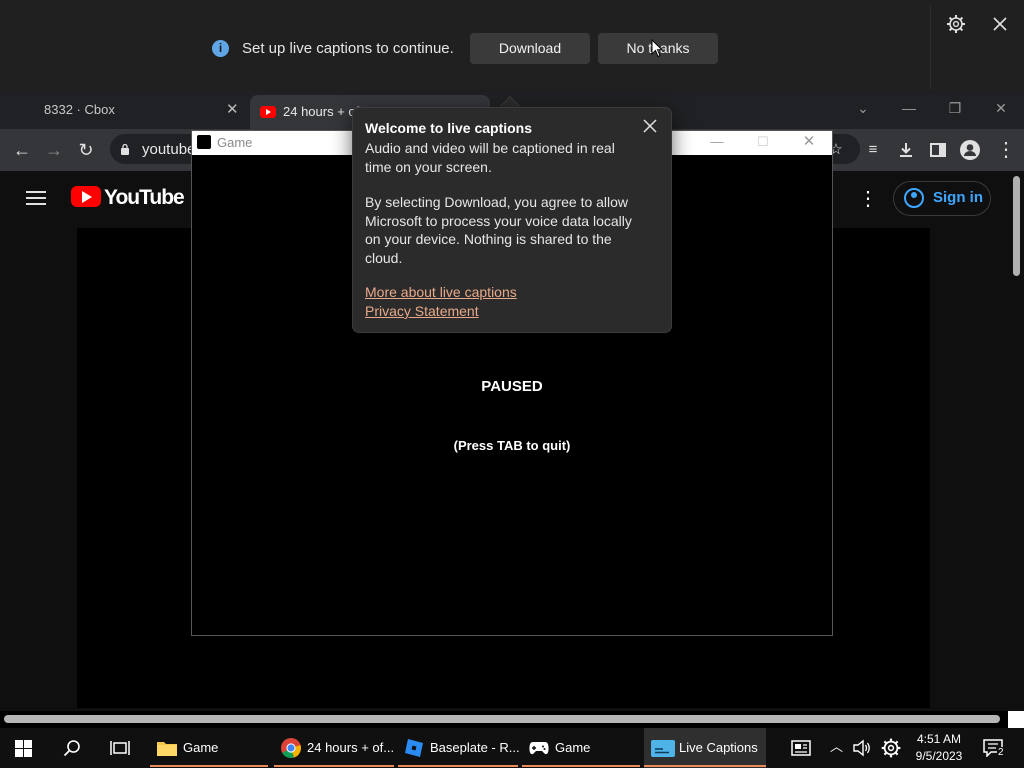  Describe the element at coordinates (955, 108) in the screenshot. I see `restore-icon: ❐` at that location.